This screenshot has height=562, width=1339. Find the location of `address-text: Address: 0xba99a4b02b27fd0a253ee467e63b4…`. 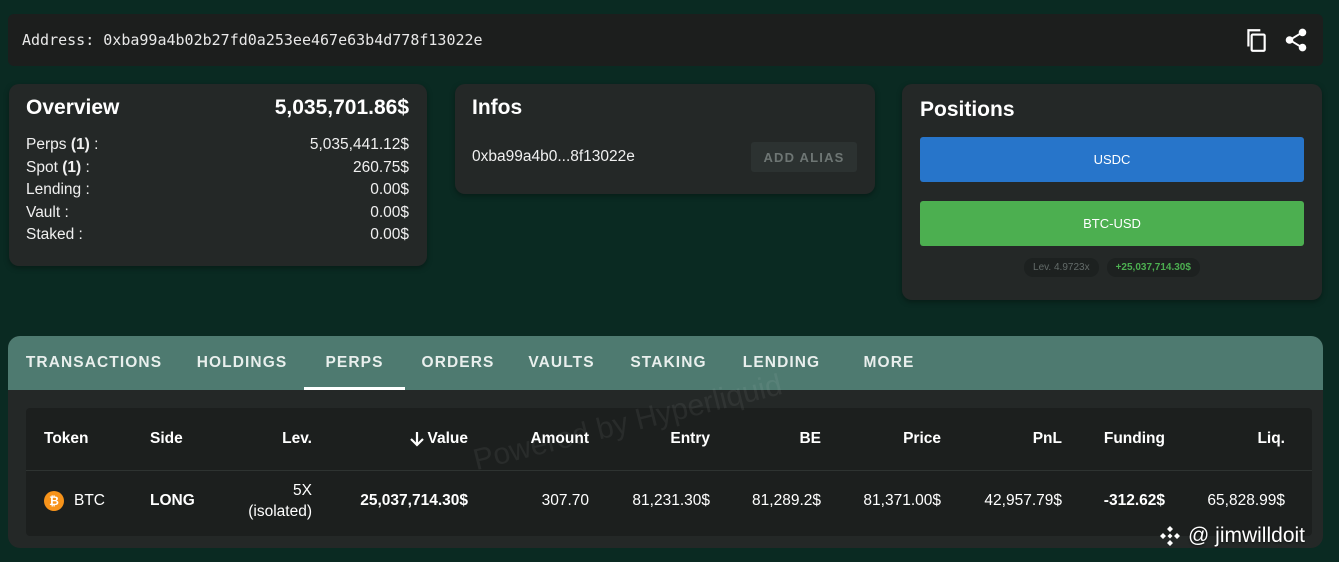

address-text: Address: 0xba99a4b02b27fd0a253ee467e63b4… is located at coordinates (252, 40).